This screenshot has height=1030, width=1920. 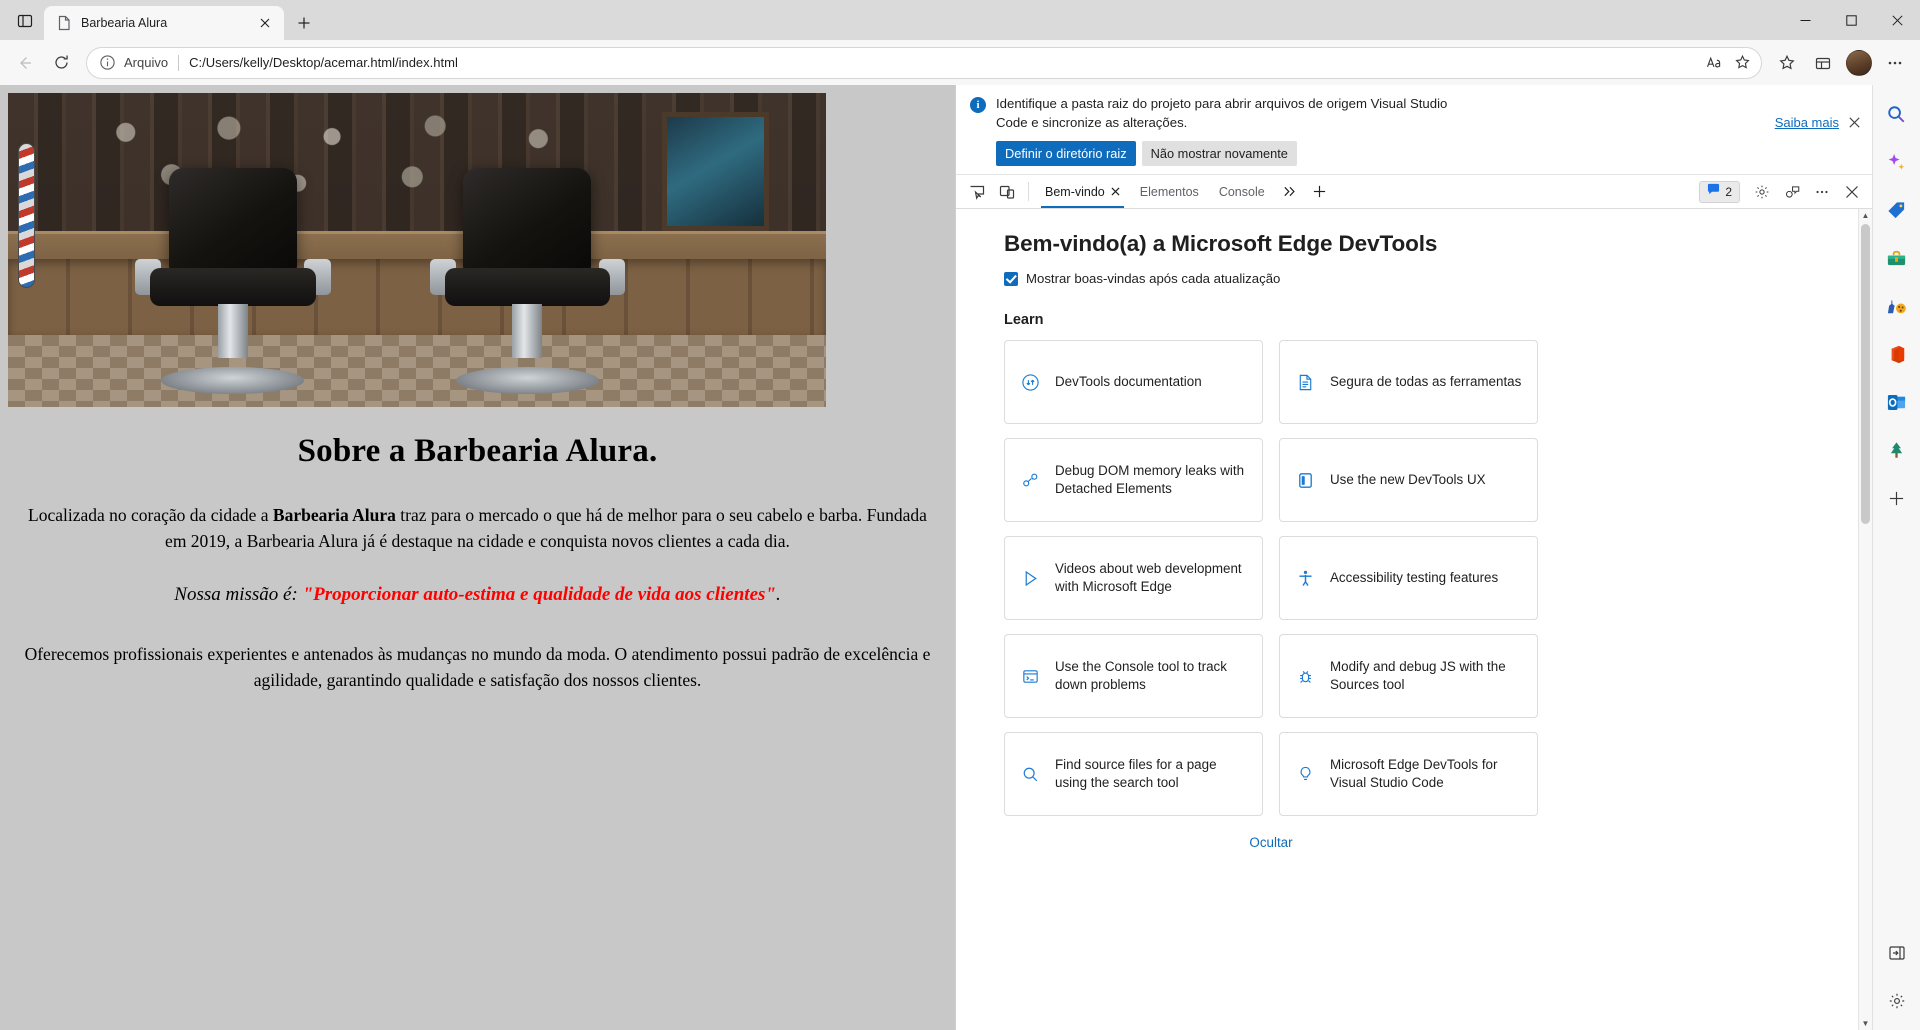 What do you see at coordinates (1805, 20) in the screenshot?
I see `minimize-button` at bounding box center [1805, 20].